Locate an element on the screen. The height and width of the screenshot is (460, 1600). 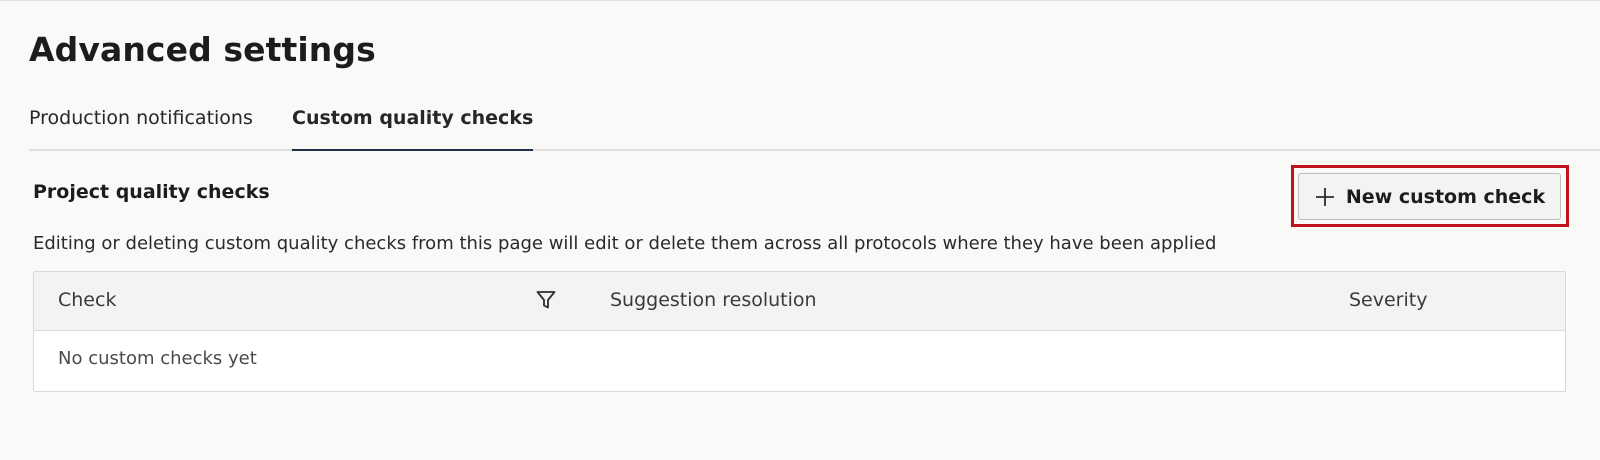
column-header-severity: Severity is located at coordinates (1388, 300).